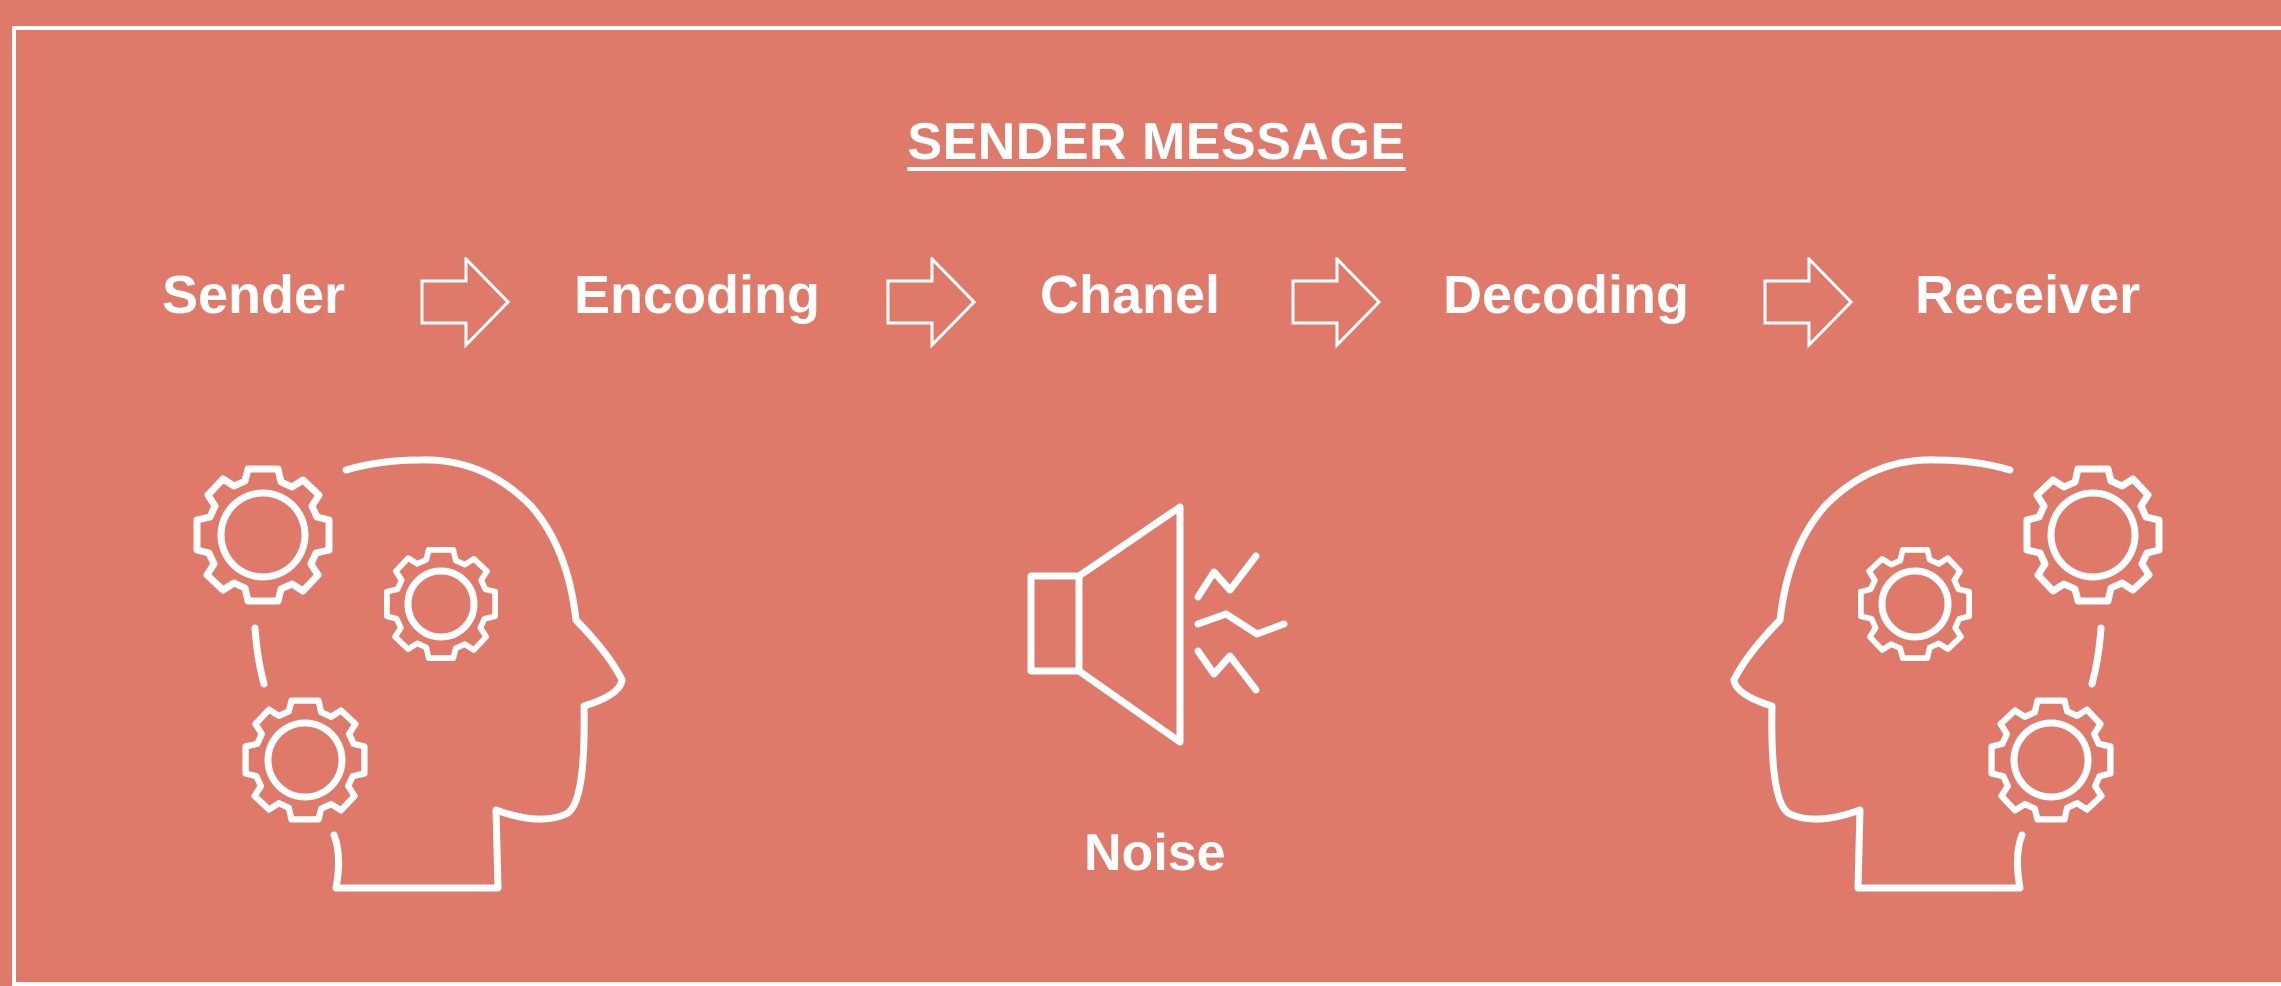 The height and width of the screenshot is (986, 2281). I want to click on step-encoding: Encoding, so click(697, 295).